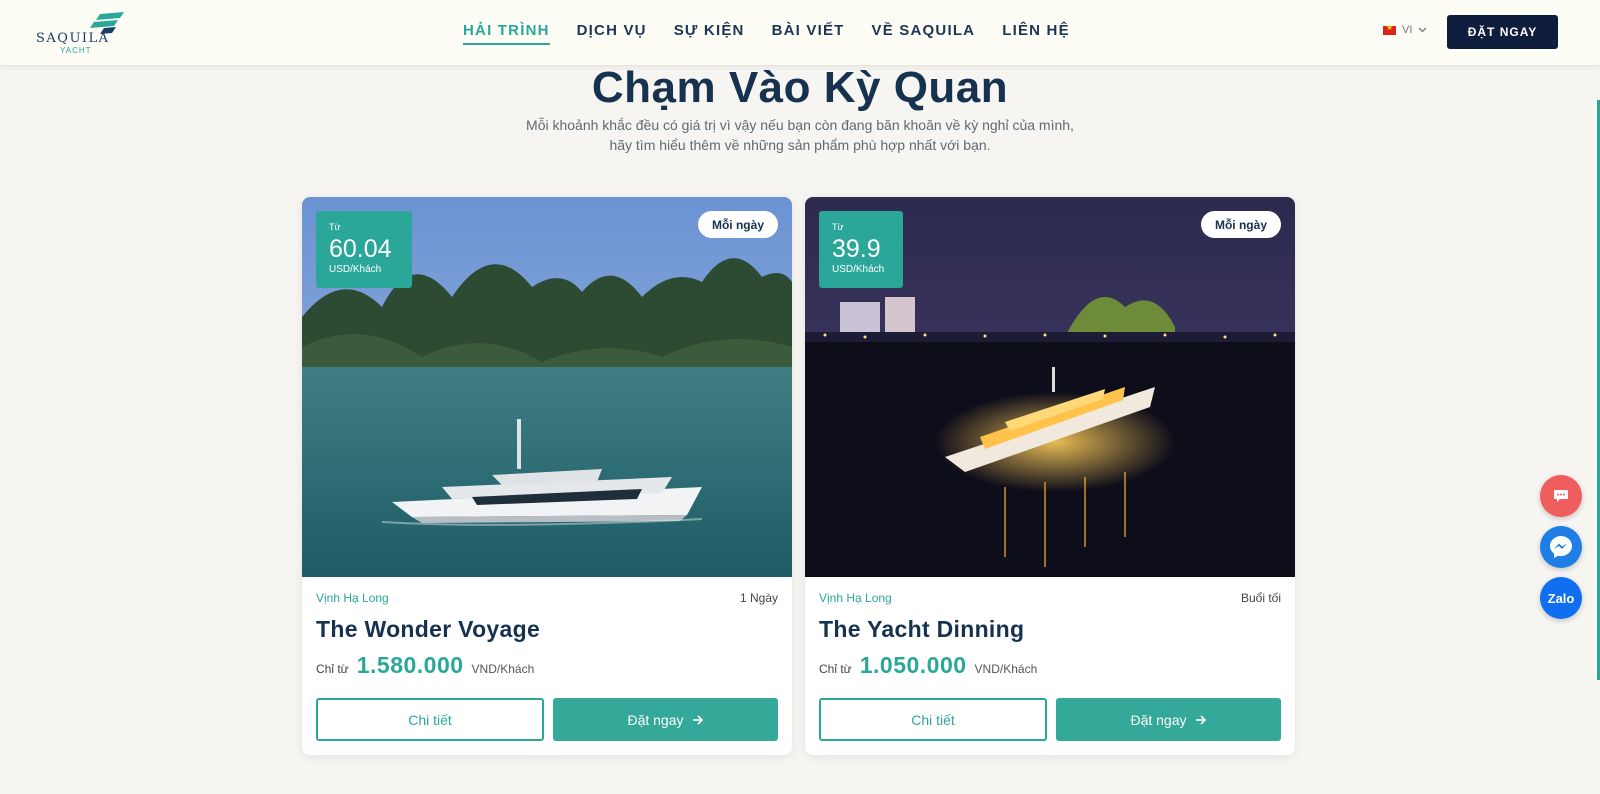 This screenshot has height=794, width=1600. Describe the element at coordinates (913, 665) in the screenshot. I see `price-value: 1.050.000` at that location.